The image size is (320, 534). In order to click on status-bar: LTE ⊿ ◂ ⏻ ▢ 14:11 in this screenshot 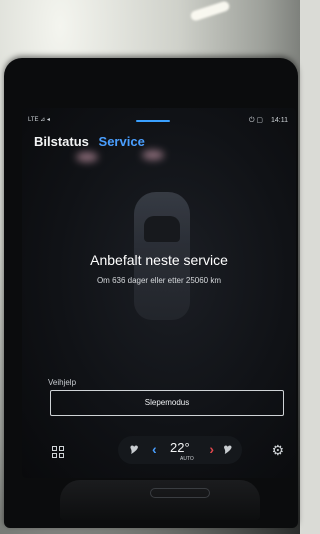, I will do `click(158, 122)`.